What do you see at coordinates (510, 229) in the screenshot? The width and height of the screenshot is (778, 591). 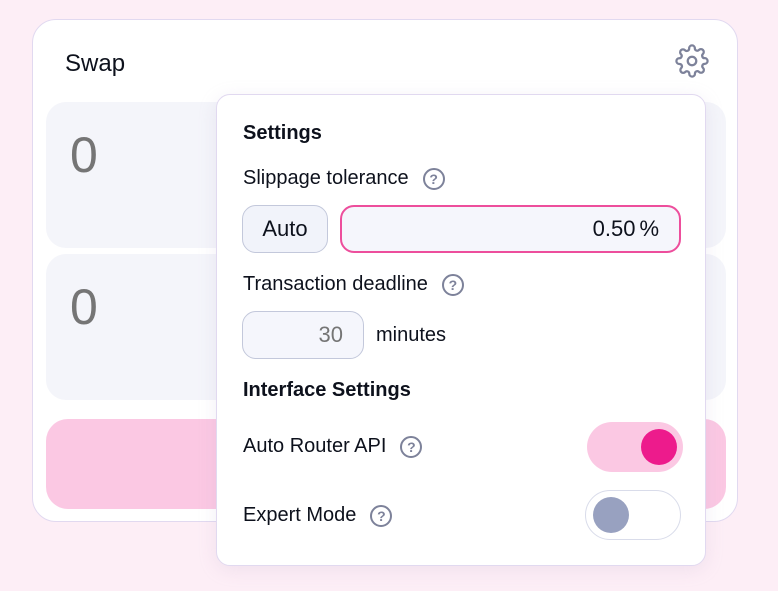 I see `slippage-input-wrapper: %` at bounding box center [510, 229].